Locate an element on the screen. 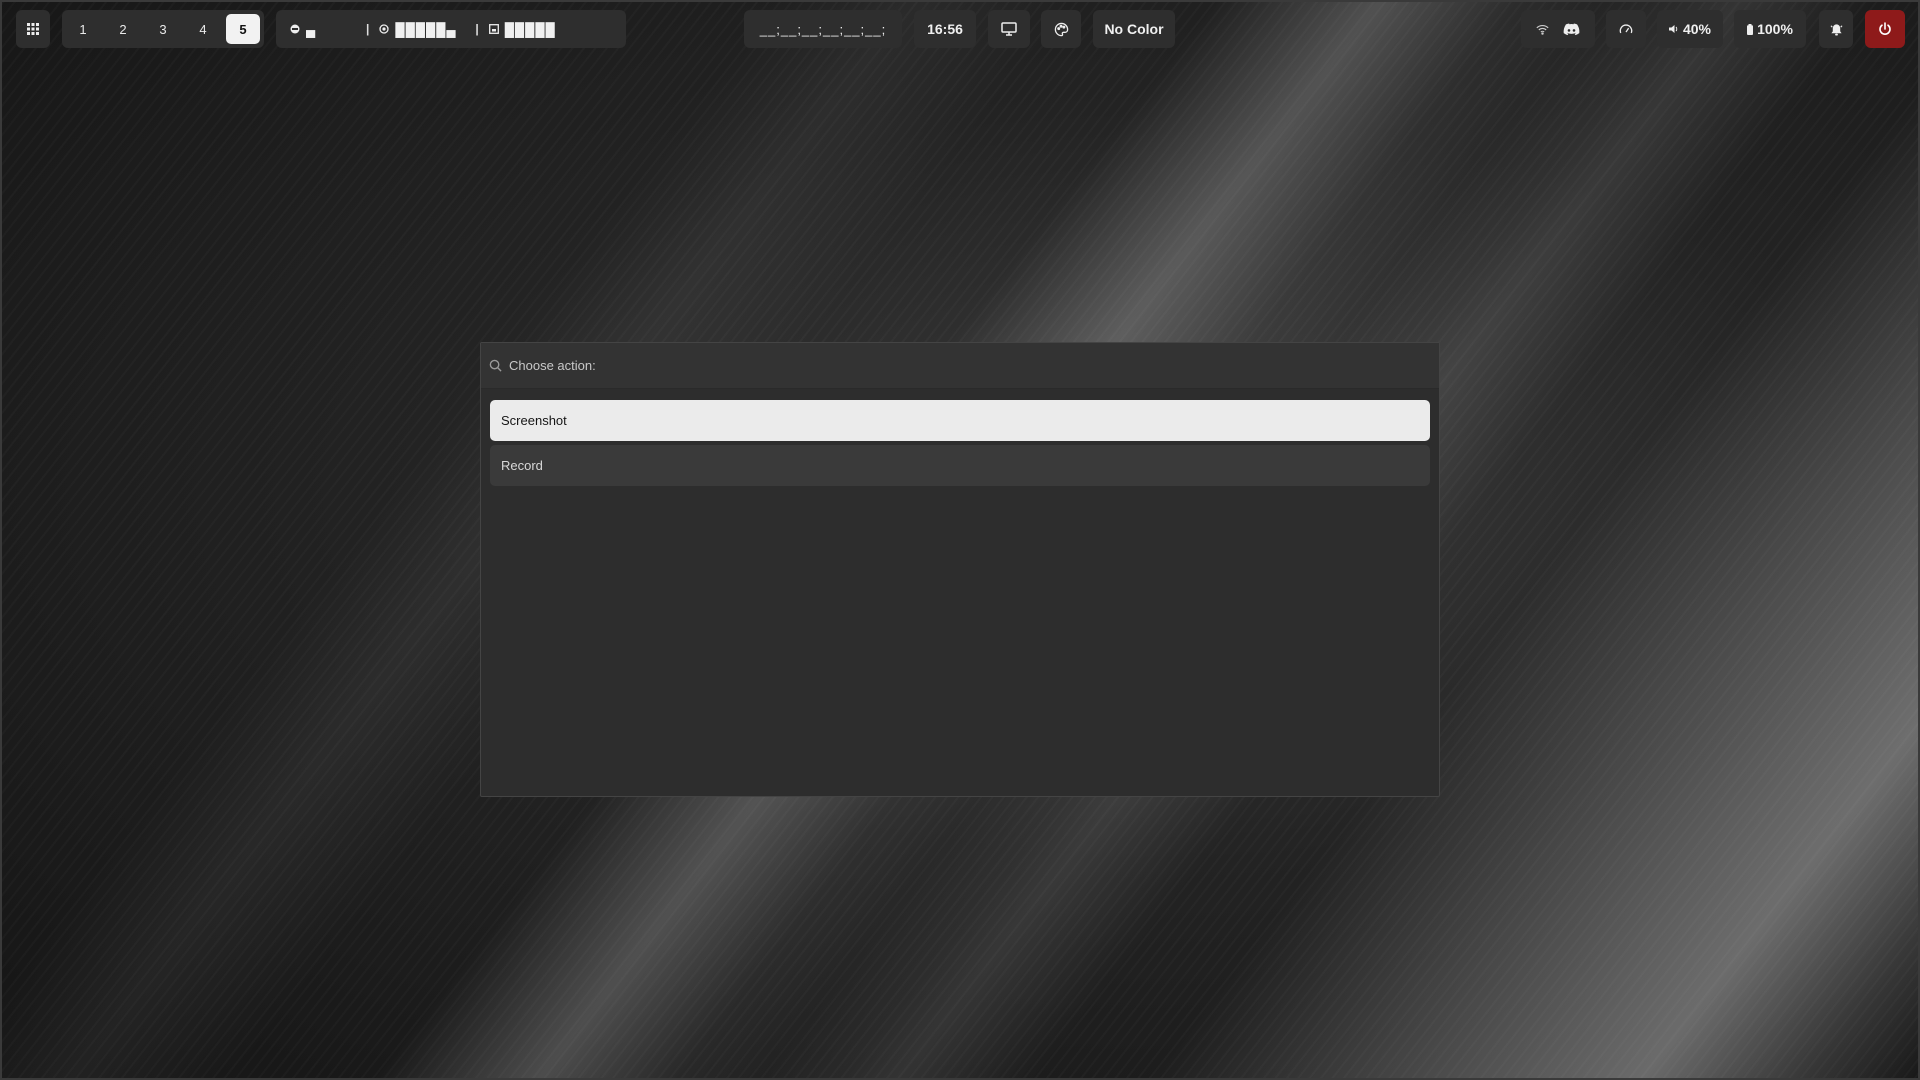  battery-indicator: 100% is located at coordinates (1770, 29).